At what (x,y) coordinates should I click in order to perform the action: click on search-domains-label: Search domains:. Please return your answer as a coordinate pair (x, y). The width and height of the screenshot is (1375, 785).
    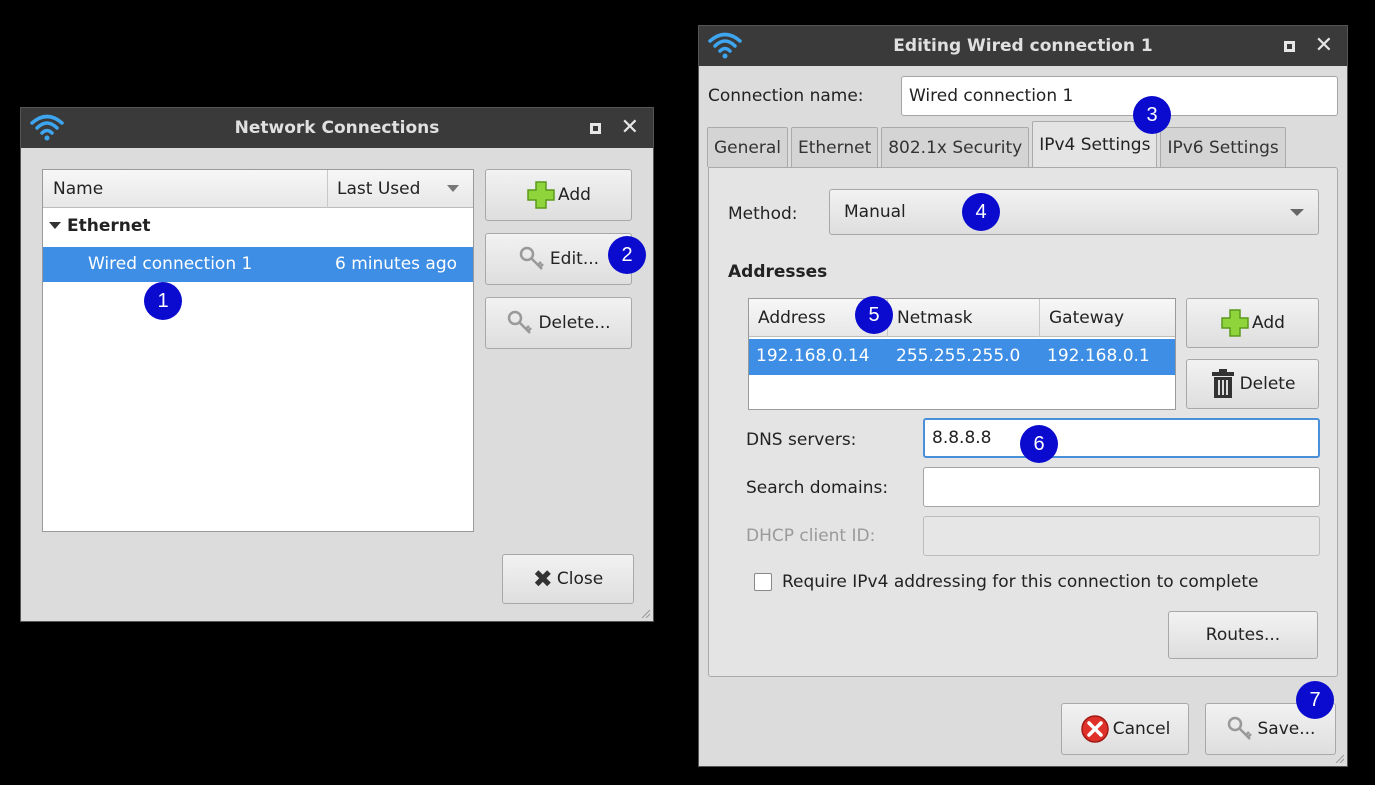
    Looking at the image, I should click on (817, 488).